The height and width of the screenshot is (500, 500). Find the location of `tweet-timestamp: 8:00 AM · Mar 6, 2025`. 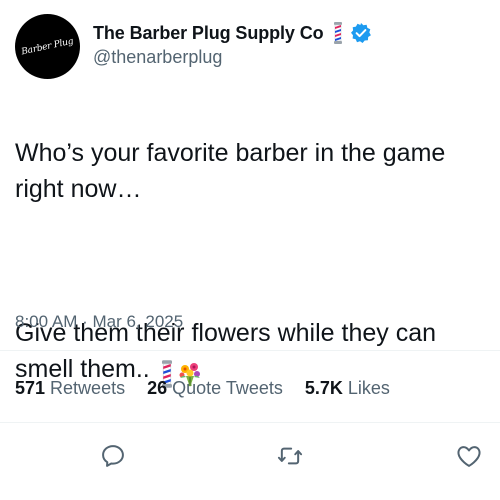

tweet-timestamp: 8:00 AM · Mar 6, 2025 is located at coordinates (99, 322).